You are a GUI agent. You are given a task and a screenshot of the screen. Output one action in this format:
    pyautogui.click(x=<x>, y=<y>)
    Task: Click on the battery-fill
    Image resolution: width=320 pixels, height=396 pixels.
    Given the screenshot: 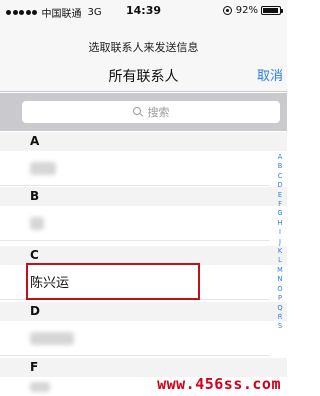 What is the action you would take?
    pyautogui.click(x=270, y=10)
    